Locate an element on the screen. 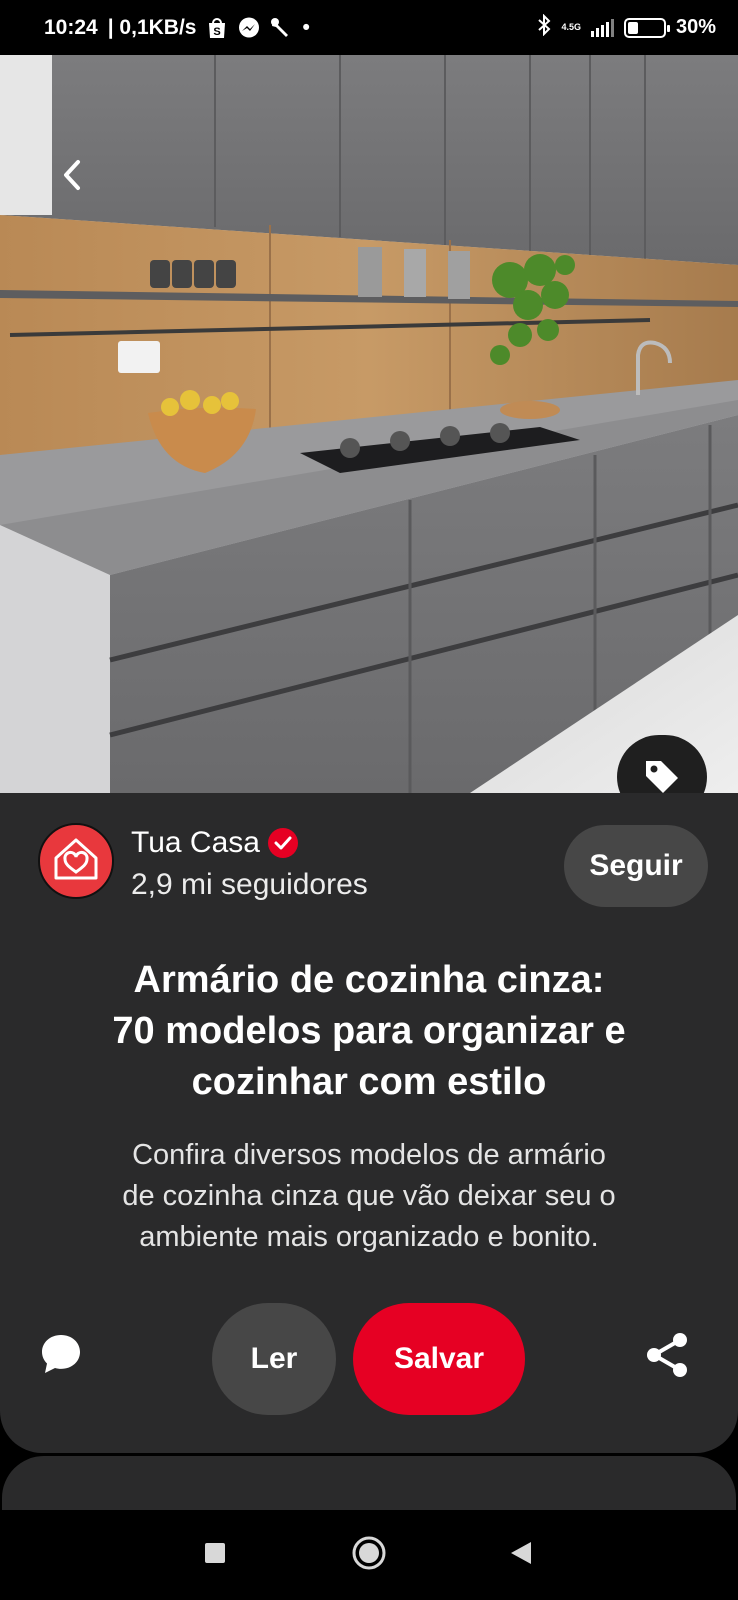  comment-icon is located at coordinates (61, 1356).